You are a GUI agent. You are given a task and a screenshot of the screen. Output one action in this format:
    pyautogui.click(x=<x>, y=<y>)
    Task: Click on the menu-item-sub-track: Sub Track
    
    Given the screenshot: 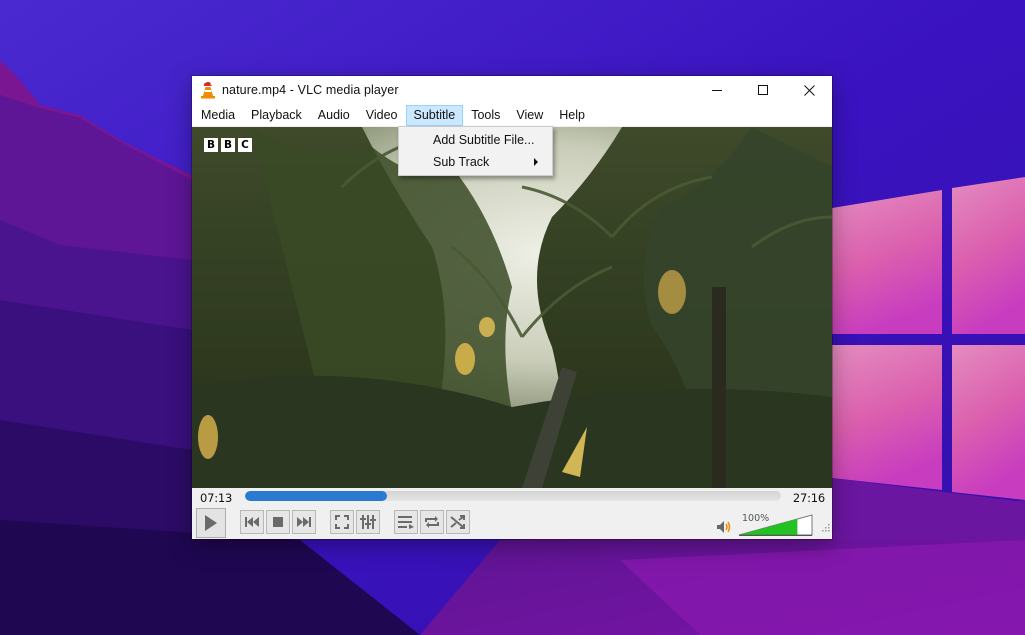 What is the action you would take?
    pyautogui.click(x=475, y=162)
    